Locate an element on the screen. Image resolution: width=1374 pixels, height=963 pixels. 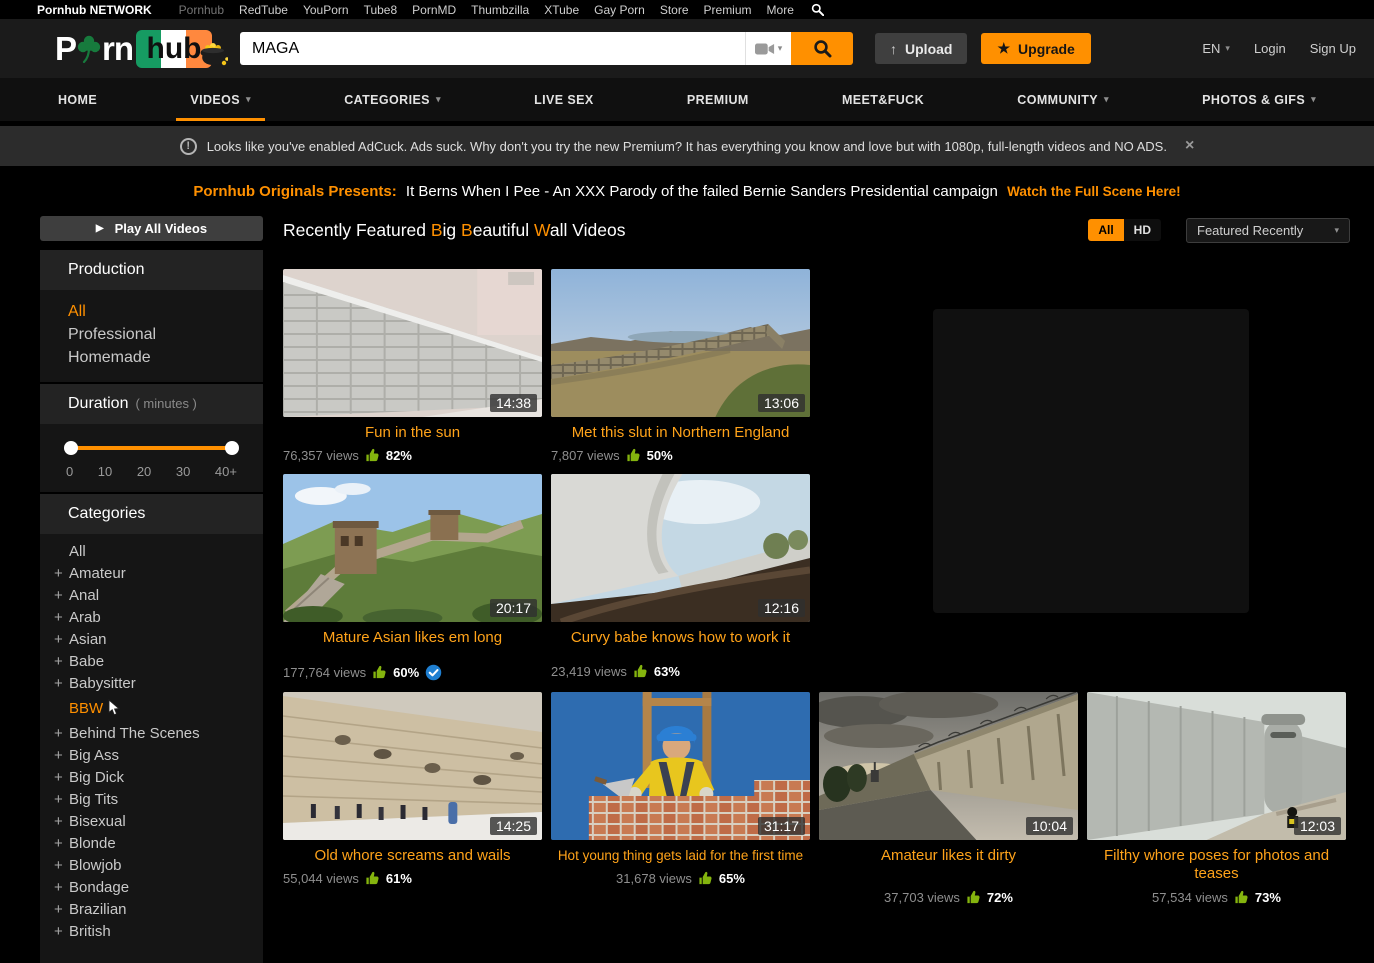
production-filter-all: All is located at coordinates (165, 311).